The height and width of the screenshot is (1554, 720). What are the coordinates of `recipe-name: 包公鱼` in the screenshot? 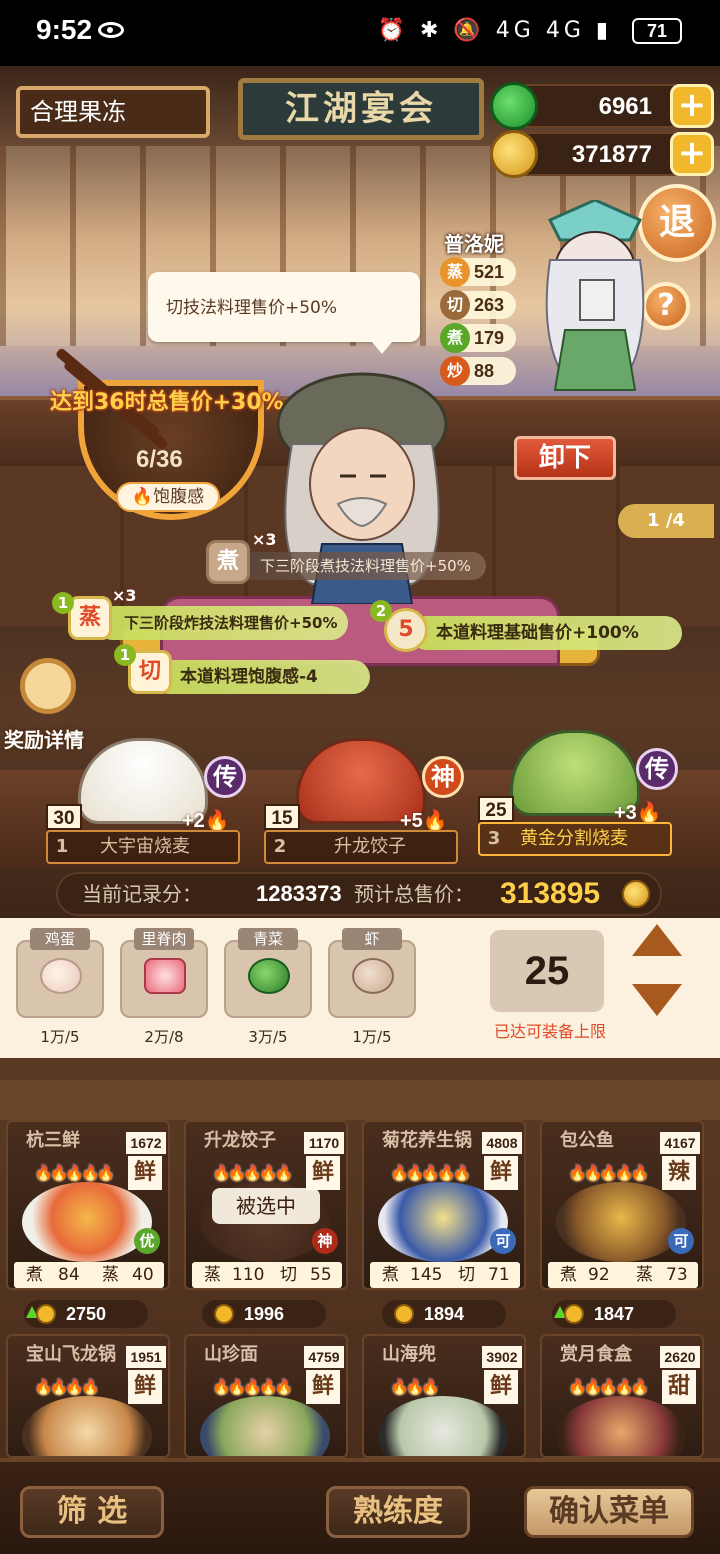 It's located at (587, 1140).